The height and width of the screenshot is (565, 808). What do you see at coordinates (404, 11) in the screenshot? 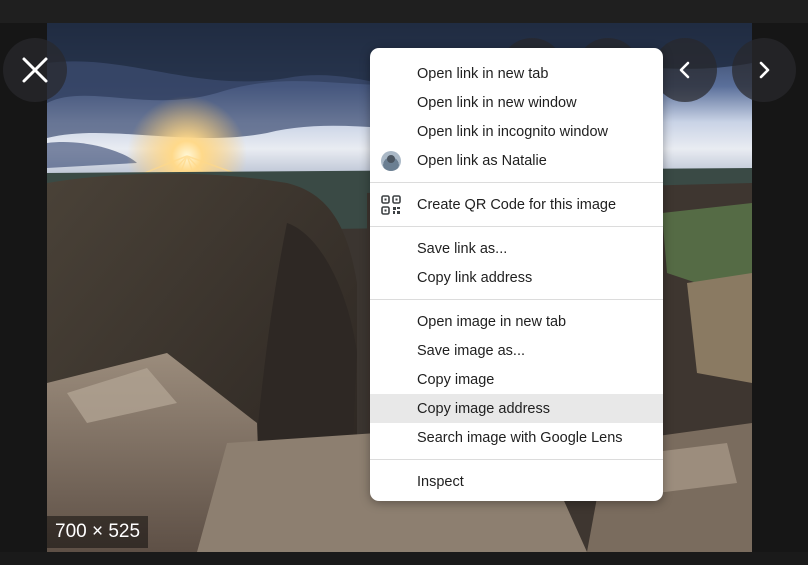
I see `viewer-top-bar` at bounding box center [404, 11].